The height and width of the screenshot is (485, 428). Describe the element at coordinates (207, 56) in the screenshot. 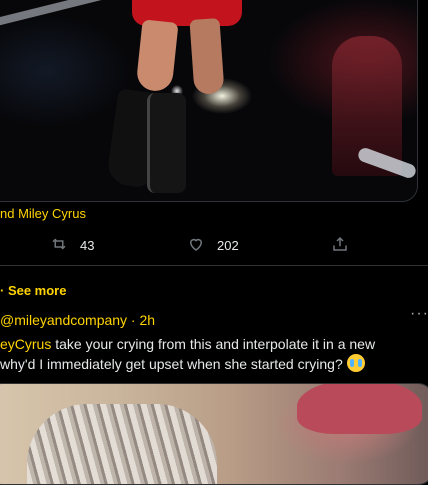

I see `performer-leg-right` at that location.